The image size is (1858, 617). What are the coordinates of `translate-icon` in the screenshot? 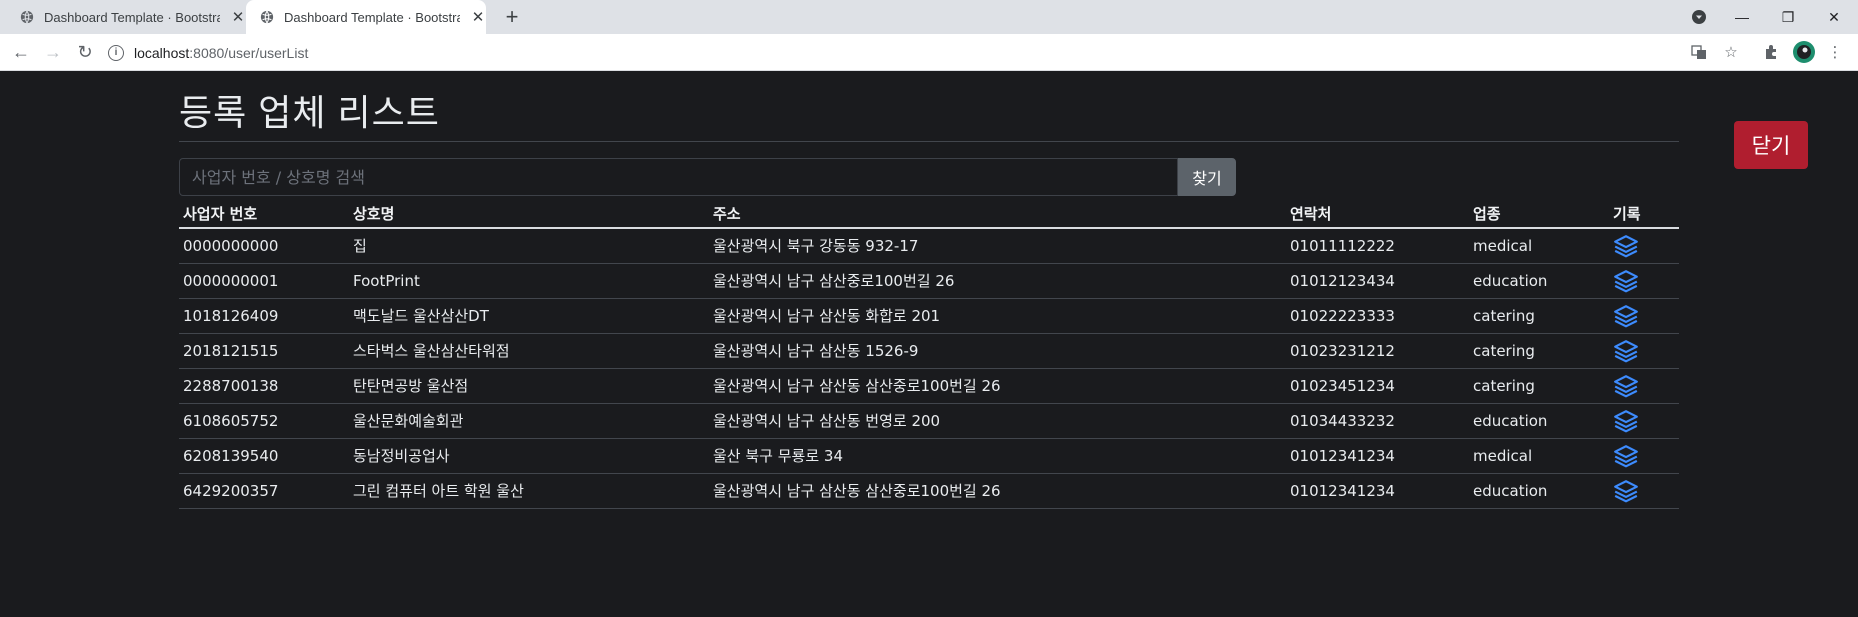 It's located at (1699, 52).